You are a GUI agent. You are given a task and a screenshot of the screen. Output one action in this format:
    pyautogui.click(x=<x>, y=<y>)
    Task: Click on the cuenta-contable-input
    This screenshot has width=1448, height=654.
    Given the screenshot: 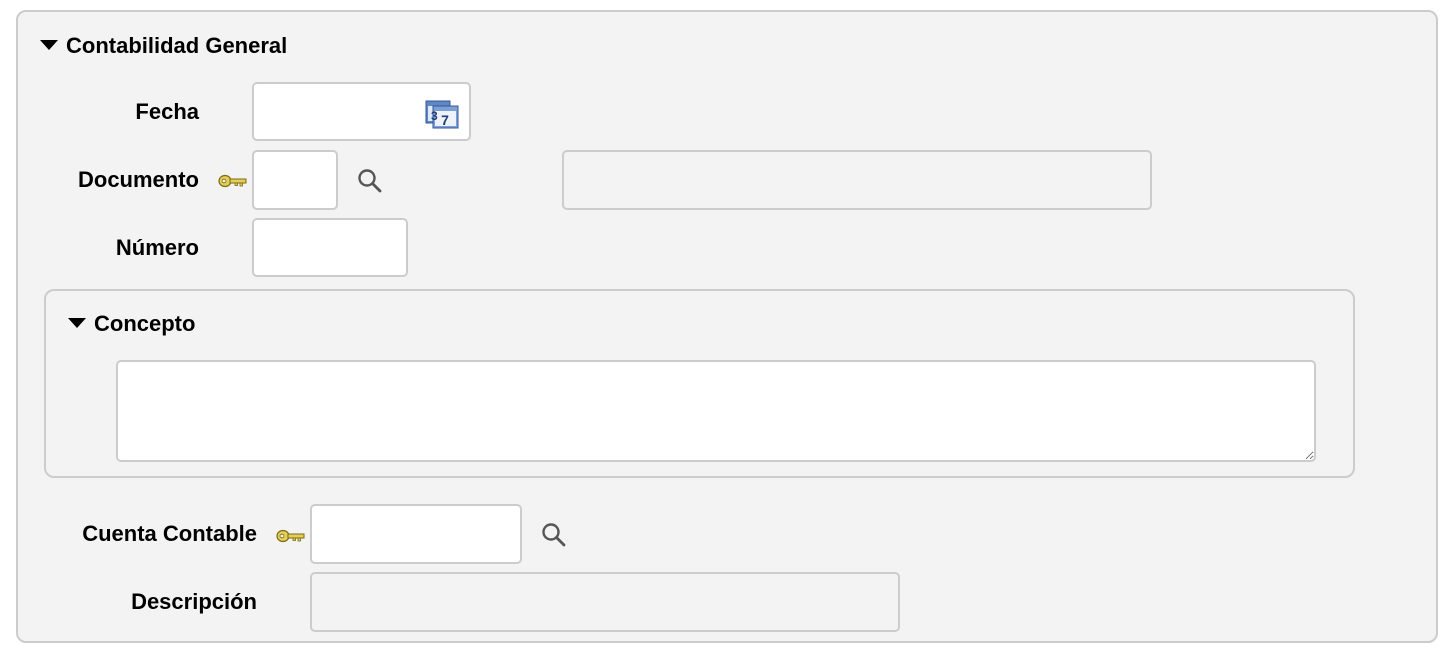 What is the action you would take?
    pyautogui.click(x=416, y=534)
    